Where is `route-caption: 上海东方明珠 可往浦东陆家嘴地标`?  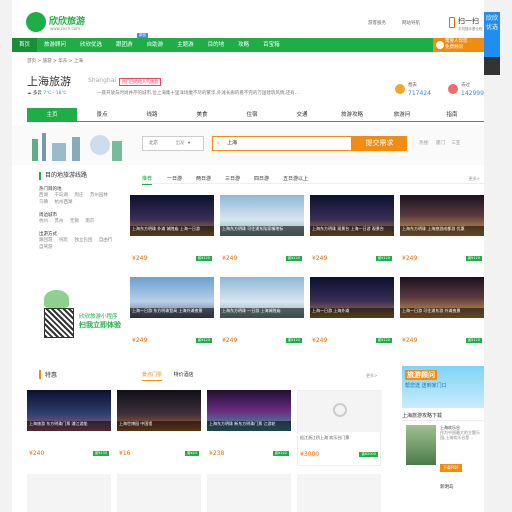
route-caption: 上海东方明珠 可往浦东陆家嘴地标 is located at coordinates (262, 231).